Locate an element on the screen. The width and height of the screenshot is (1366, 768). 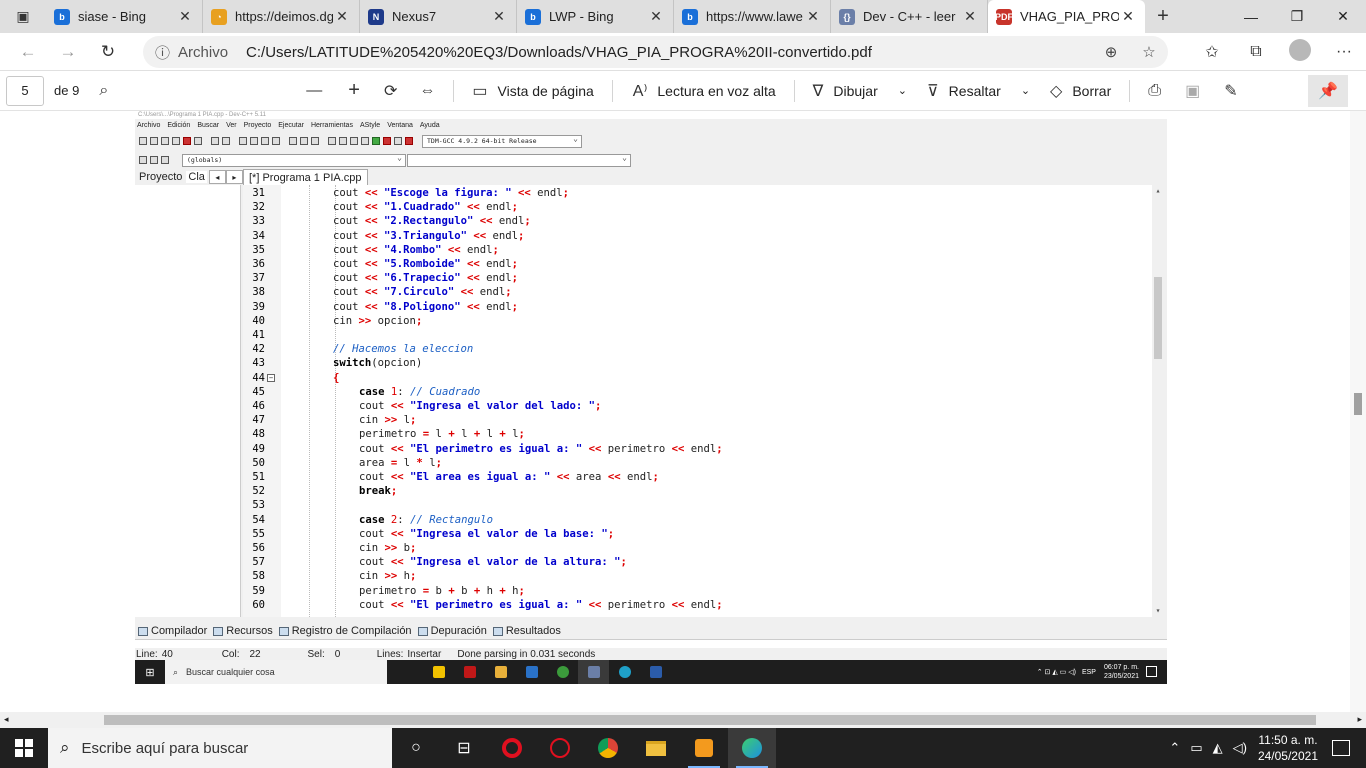
read-aloud-button: A⁾ Lectura en voz alta is located at coordinates (704, 91).